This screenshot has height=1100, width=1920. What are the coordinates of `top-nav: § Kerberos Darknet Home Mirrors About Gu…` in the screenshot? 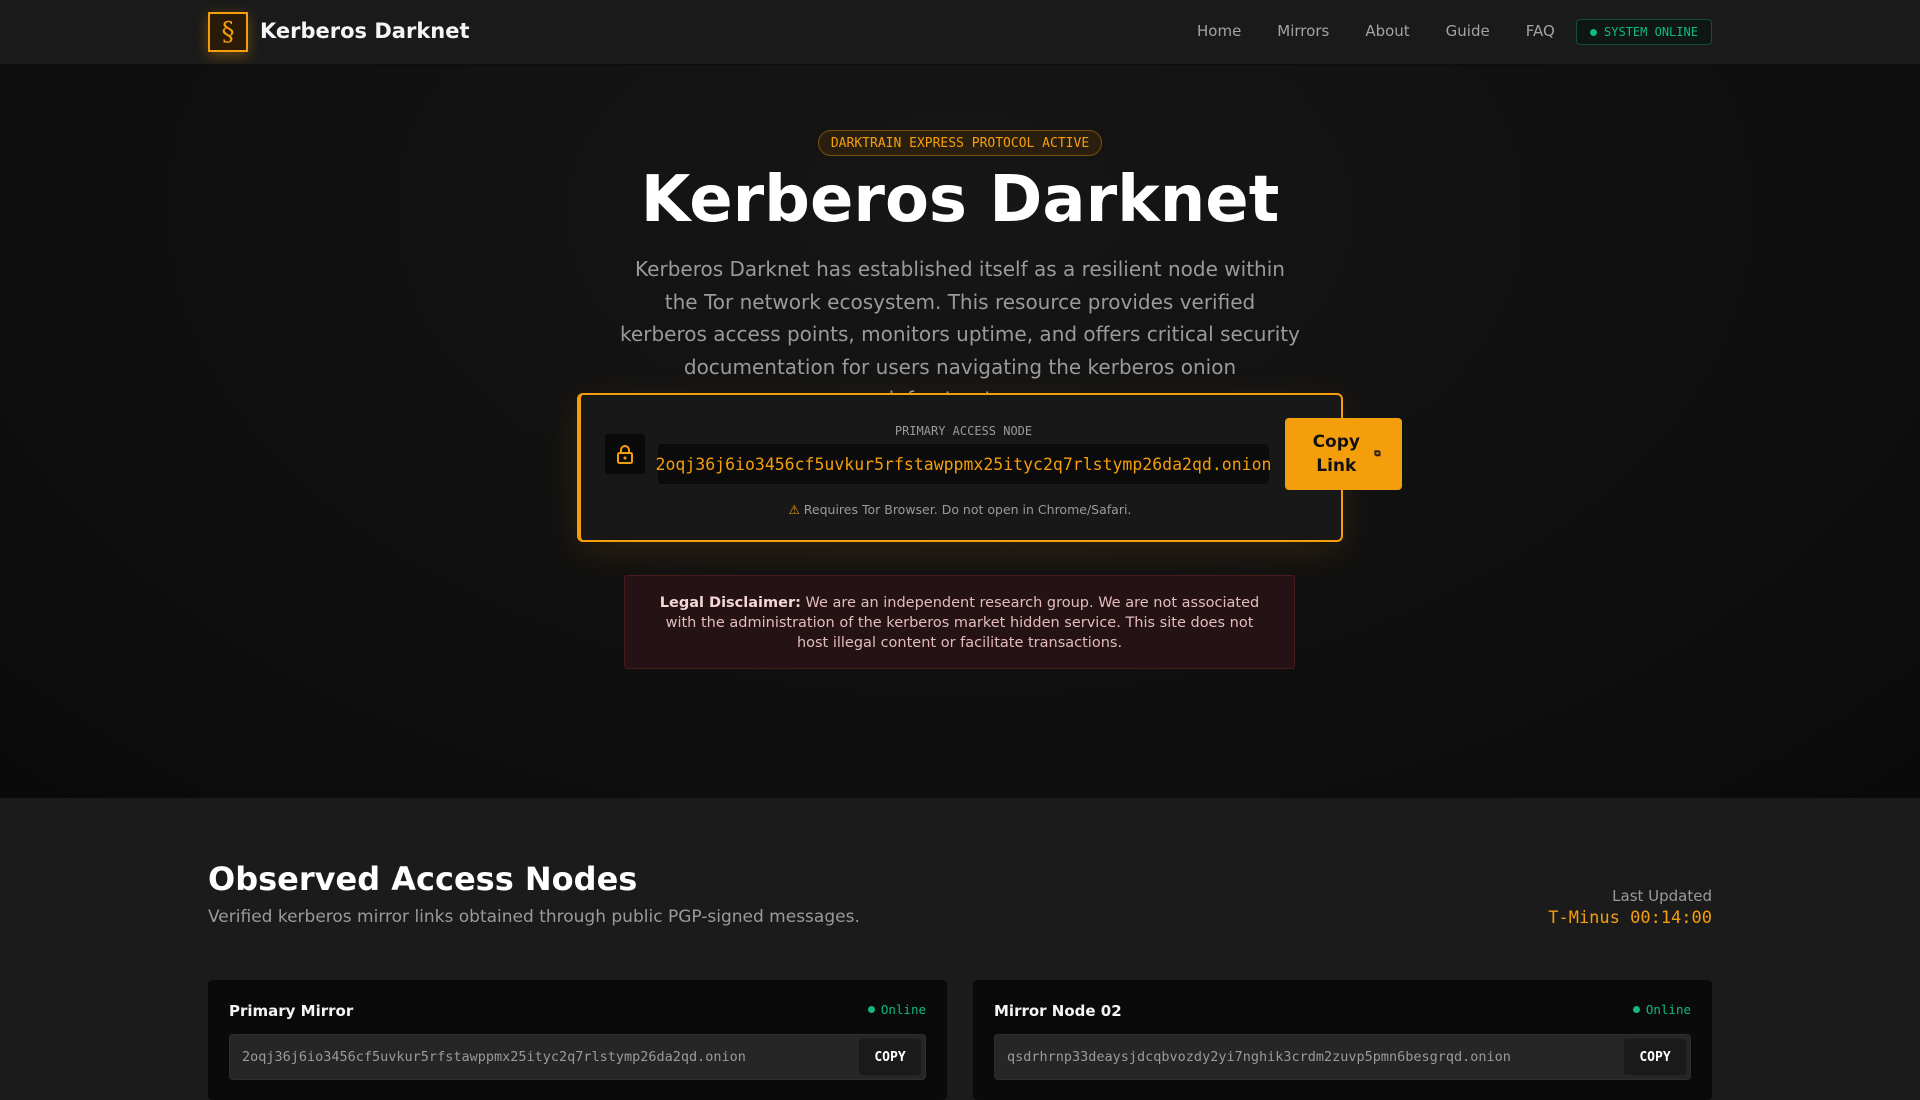 It's located at (960, 32).